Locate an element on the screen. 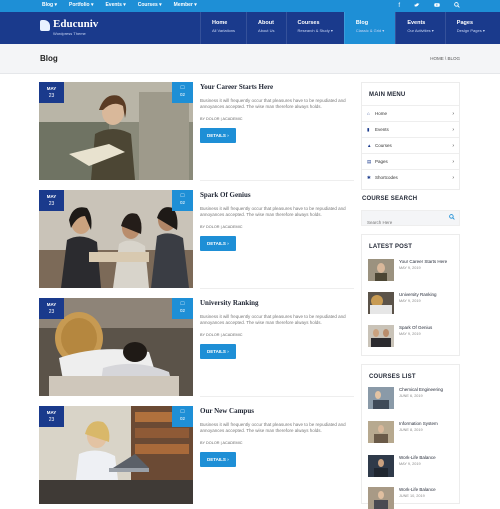  search-box is located at coordinates (410, 220).